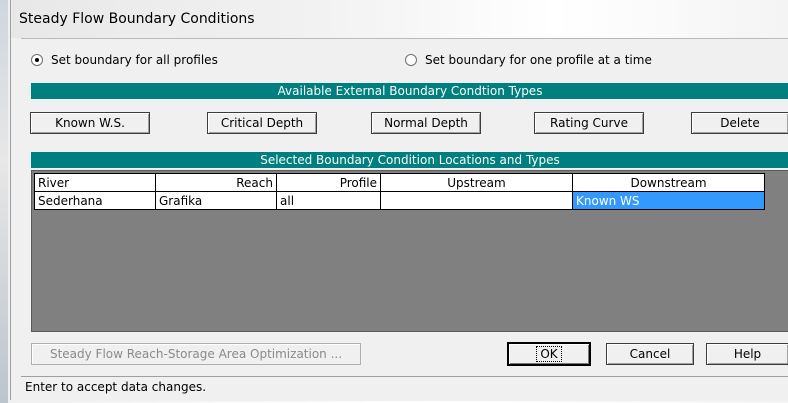 Image resolution: width=788 pixels, height=403 pixels. I want to click on ok-button-label: OK, so click(549, 354).